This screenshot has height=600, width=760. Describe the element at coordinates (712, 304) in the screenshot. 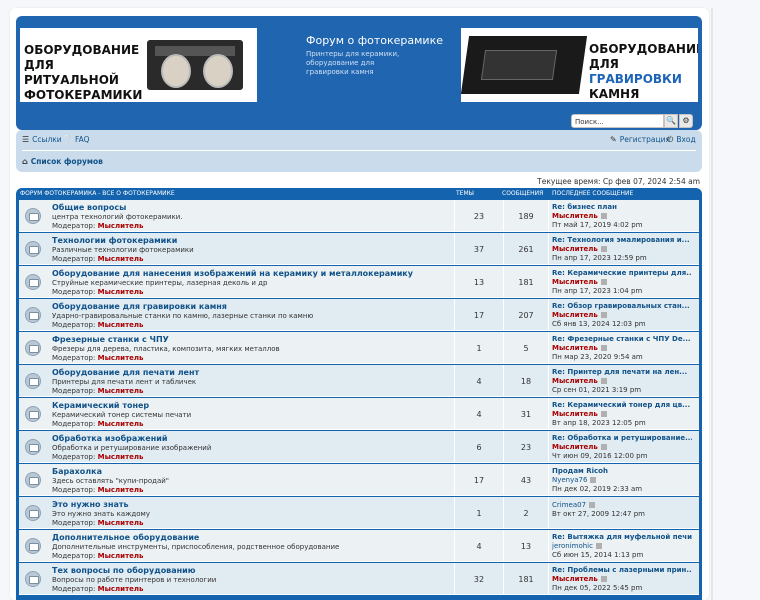

I see `scrollbar` at that location.